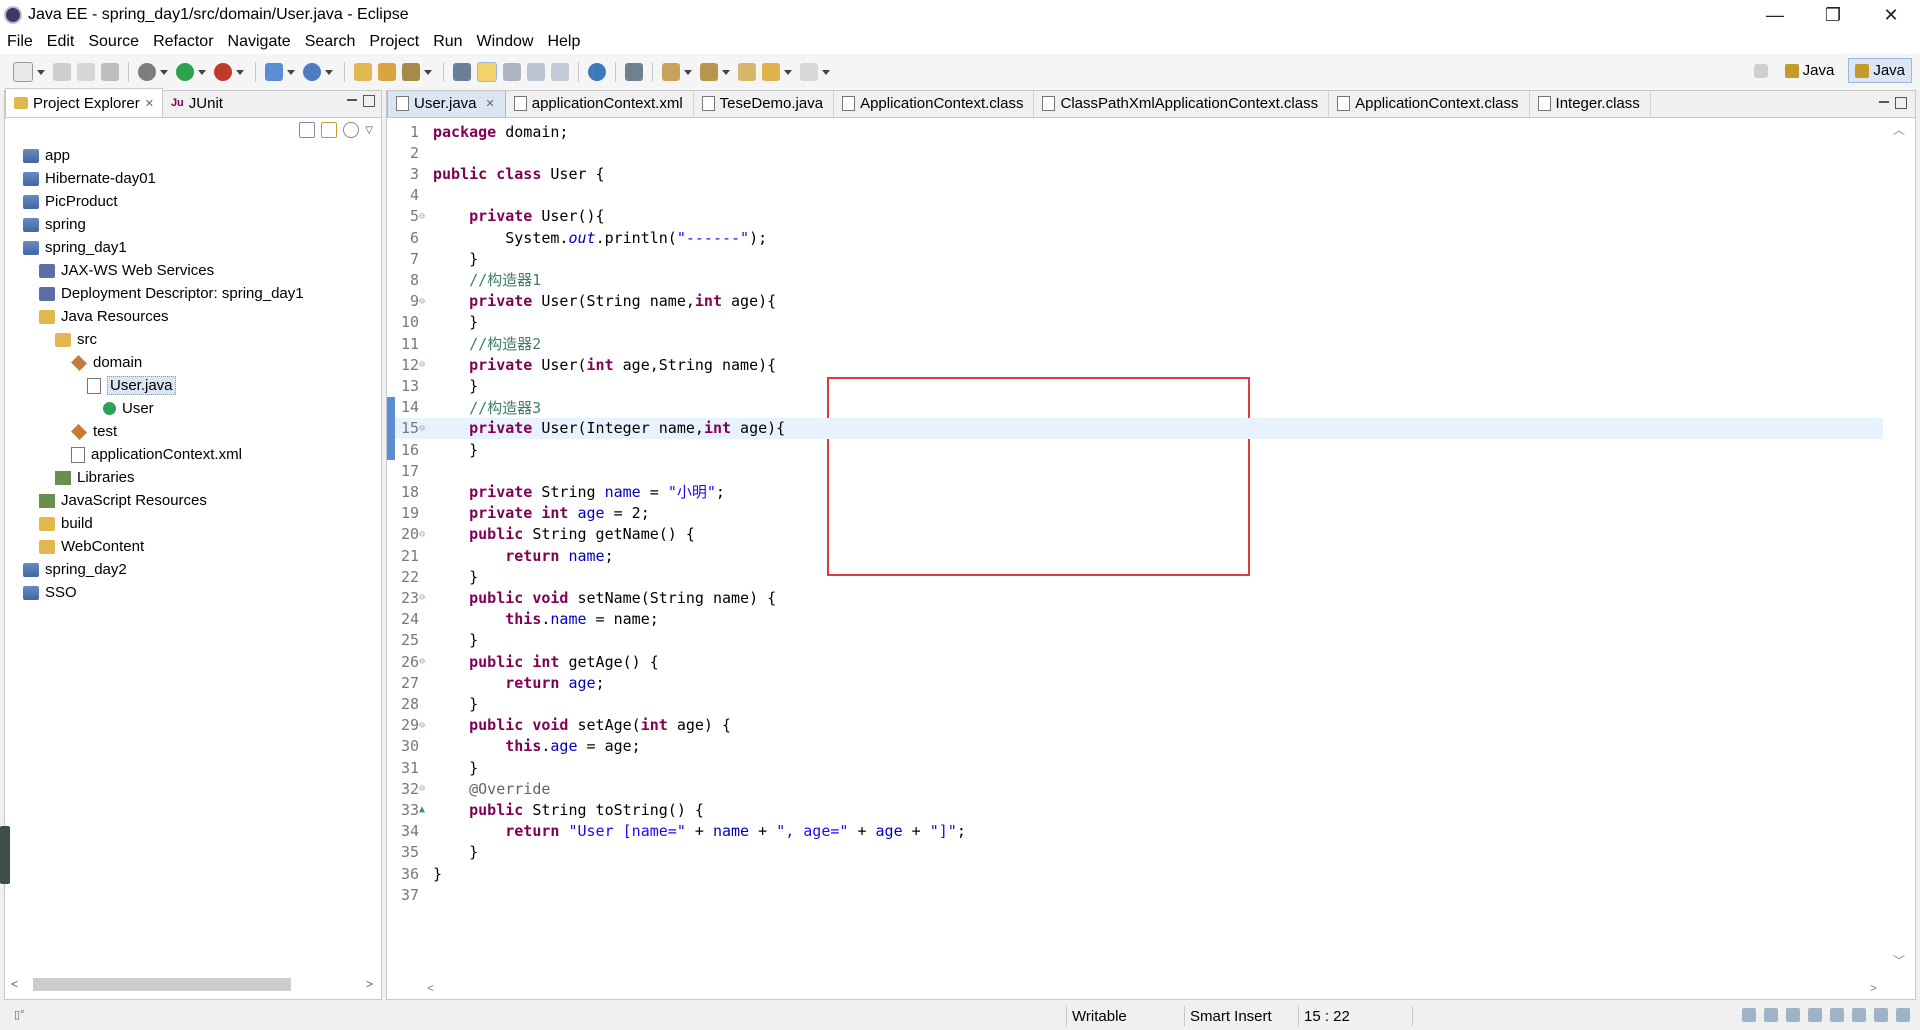 The height and width of the screenshot is (1030, 1920). Describe the element at coordinates (1135, 725) in the screenshot. I see `code-line: 29 ⊖ public void setAge(int age) {` at that location.